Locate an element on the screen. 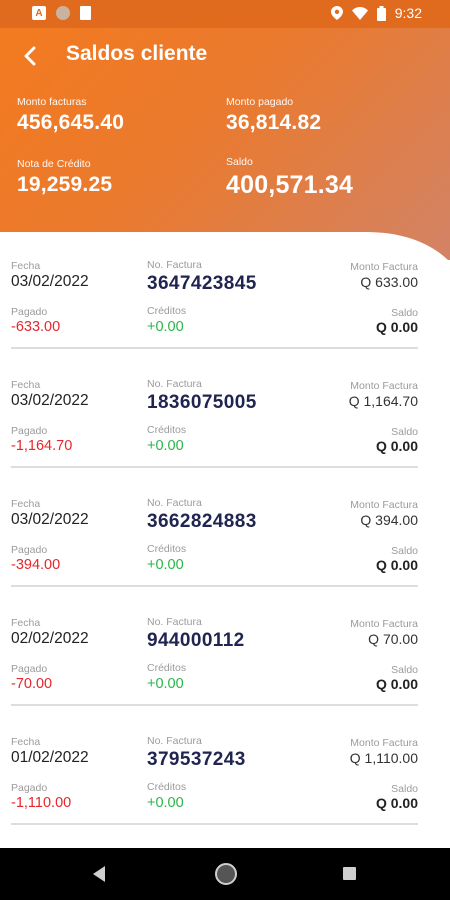 Image resolution: width=450 pixels, height=900 pixels. pagado-value: -394.00 is located at coordinates (36, 565).